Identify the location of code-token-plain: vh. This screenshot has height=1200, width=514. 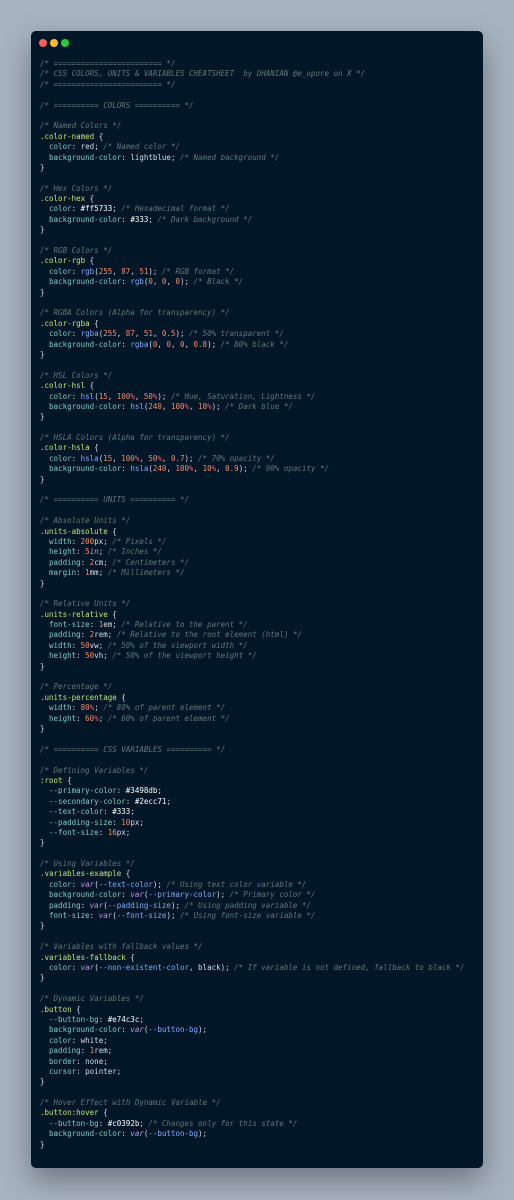
(99, 656).